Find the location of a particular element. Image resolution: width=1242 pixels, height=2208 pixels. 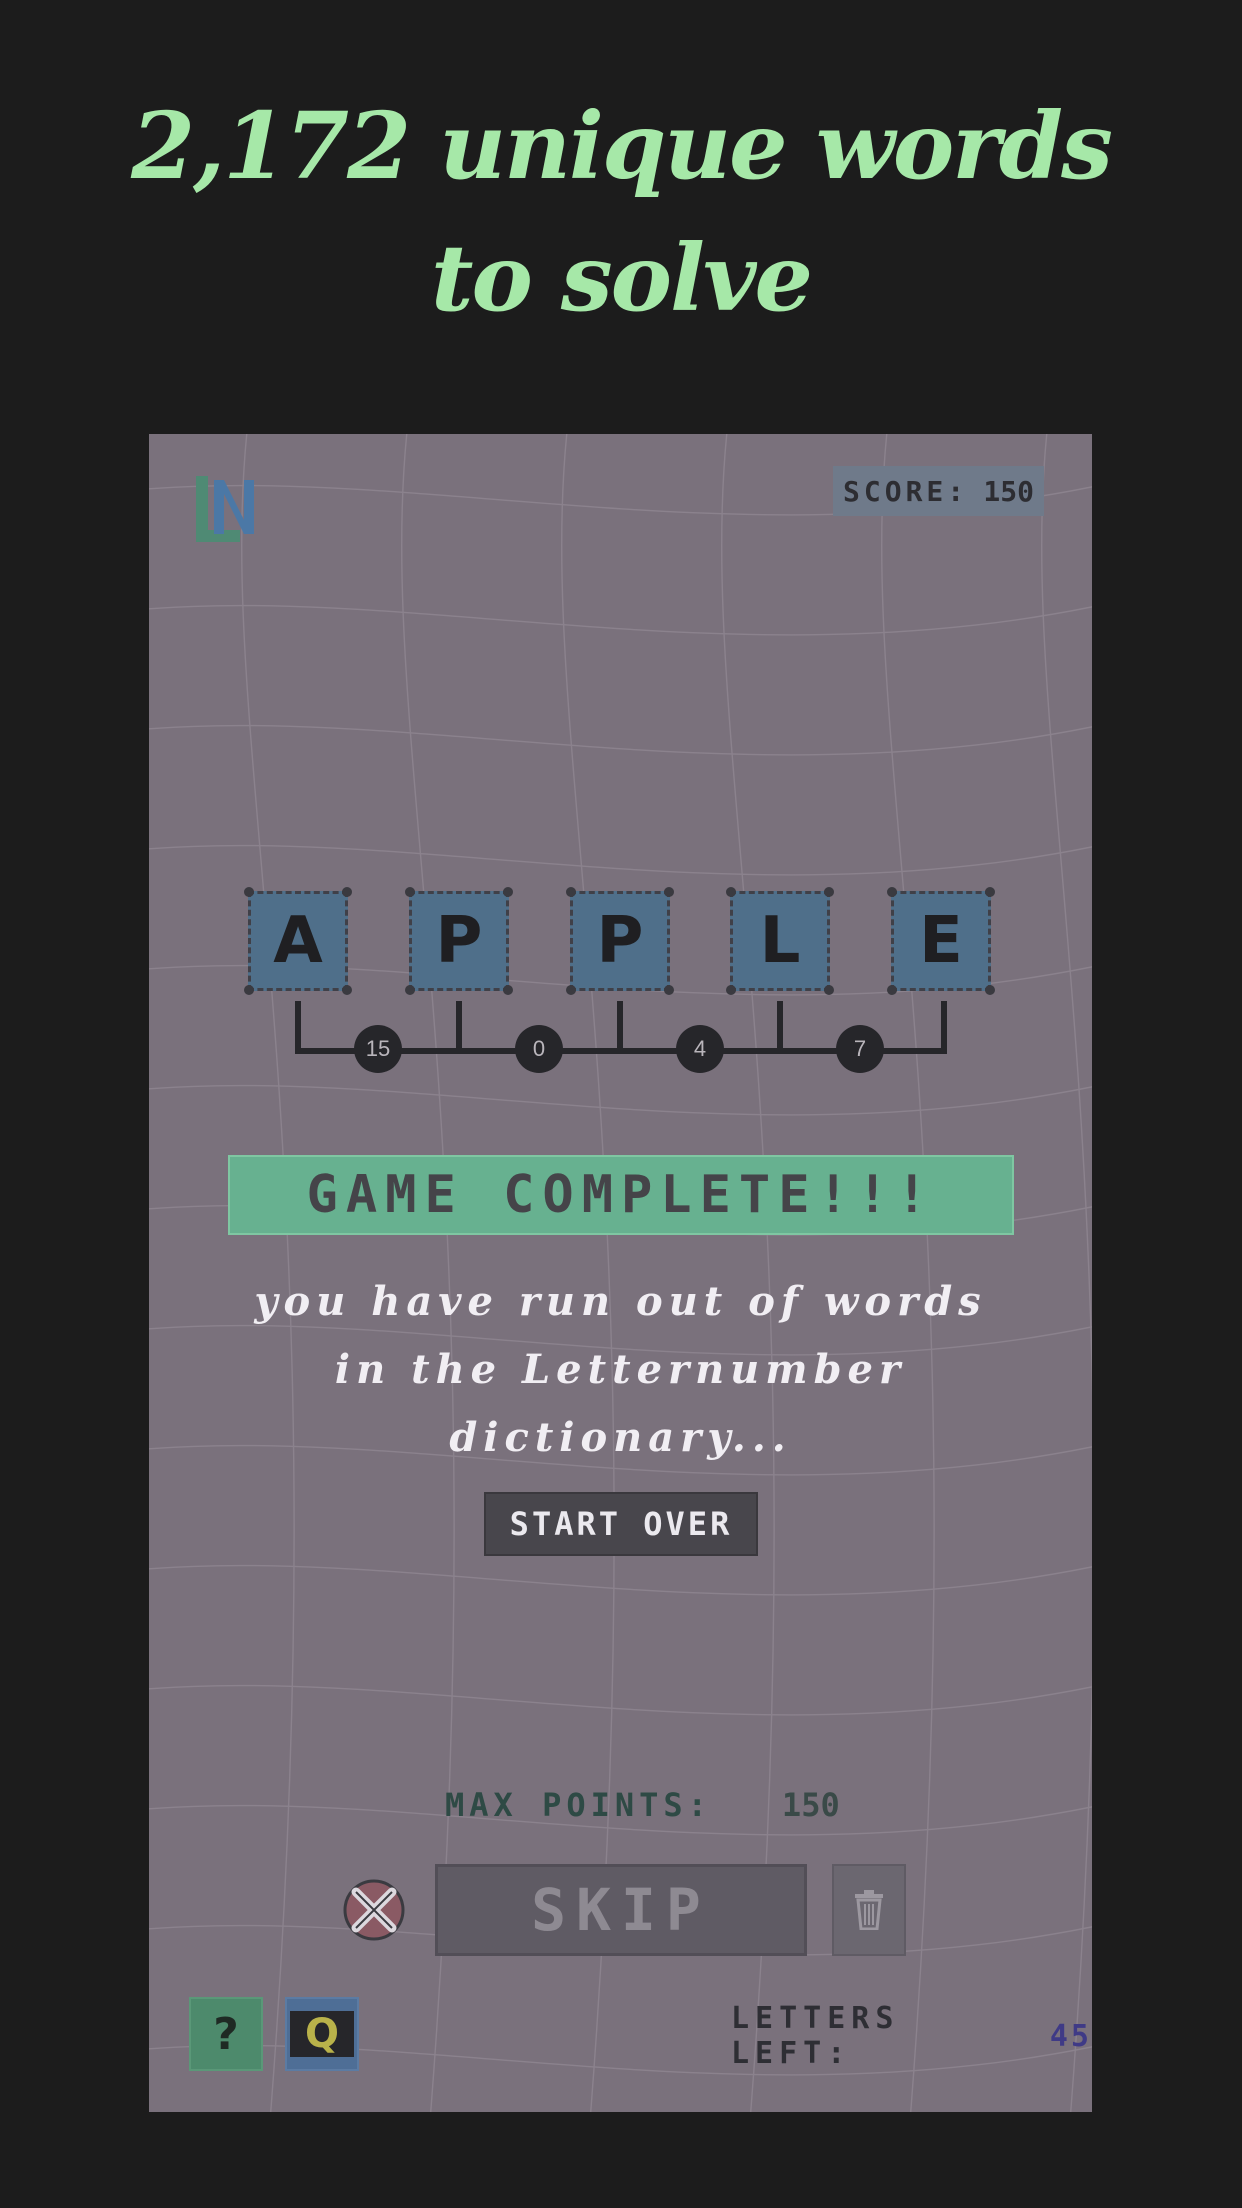

letters-left: LETTERS LEFT: 45 is located at coordinates (911, 2036).